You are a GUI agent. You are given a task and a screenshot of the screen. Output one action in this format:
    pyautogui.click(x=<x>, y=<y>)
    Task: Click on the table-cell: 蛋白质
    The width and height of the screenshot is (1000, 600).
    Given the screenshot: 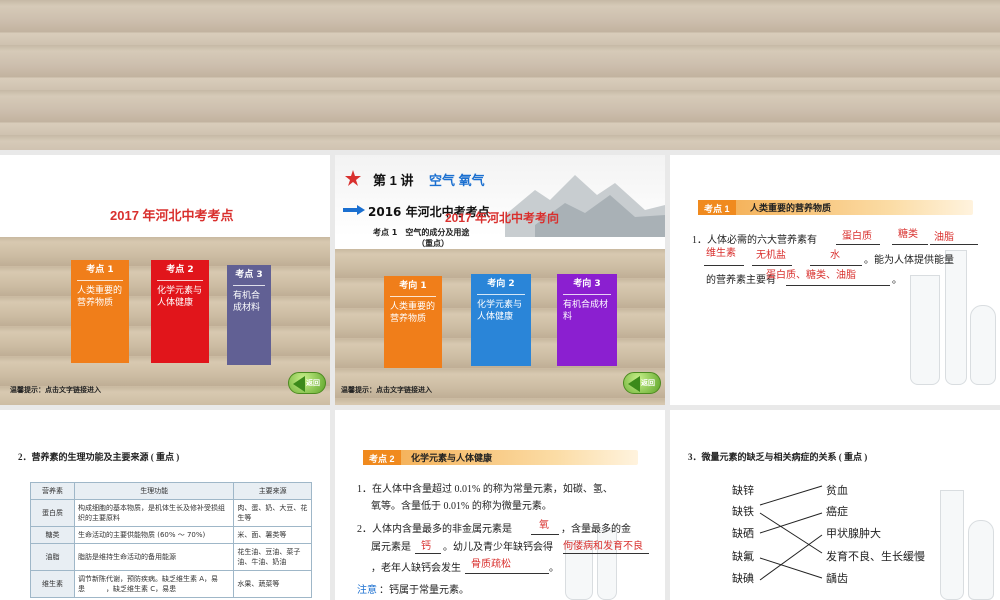 What is the action you would take?
    pyautogui.click(x=52, y=513)
    